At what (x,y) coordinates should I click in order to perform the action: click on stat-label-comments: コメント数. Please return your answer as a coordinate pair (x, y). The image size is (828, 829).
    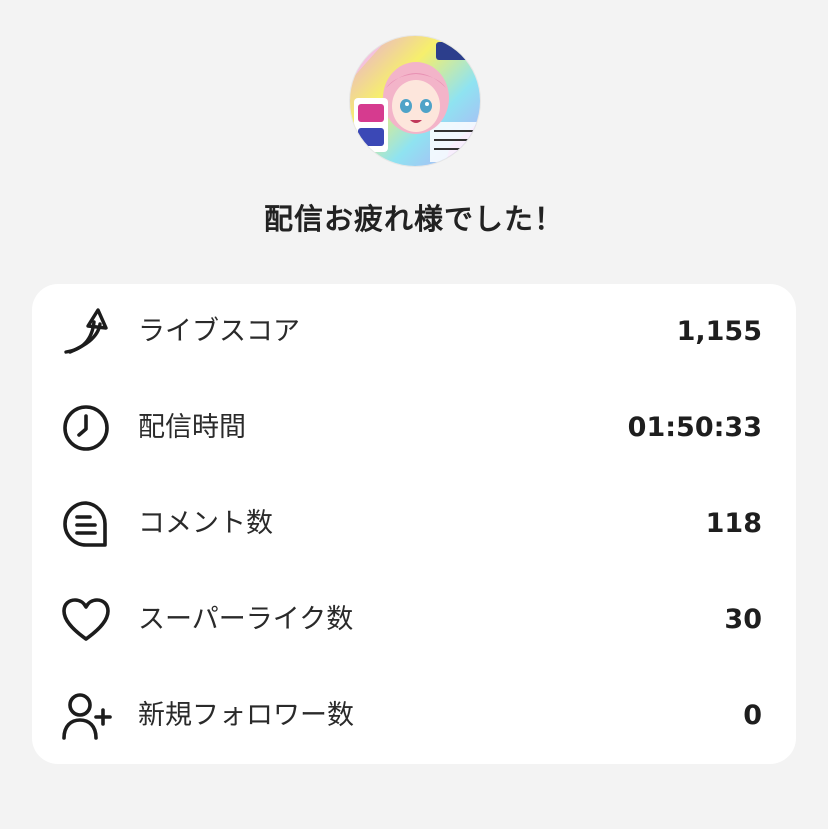
    Looking at the image, I should click on (205, 523).